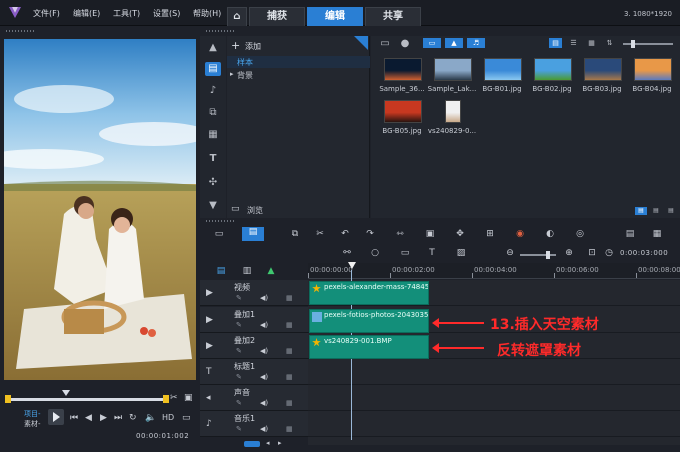 The height and width of the screenshot is (452, 680). I want to click on scroll-left-icon: ◂, so click(268, 443).